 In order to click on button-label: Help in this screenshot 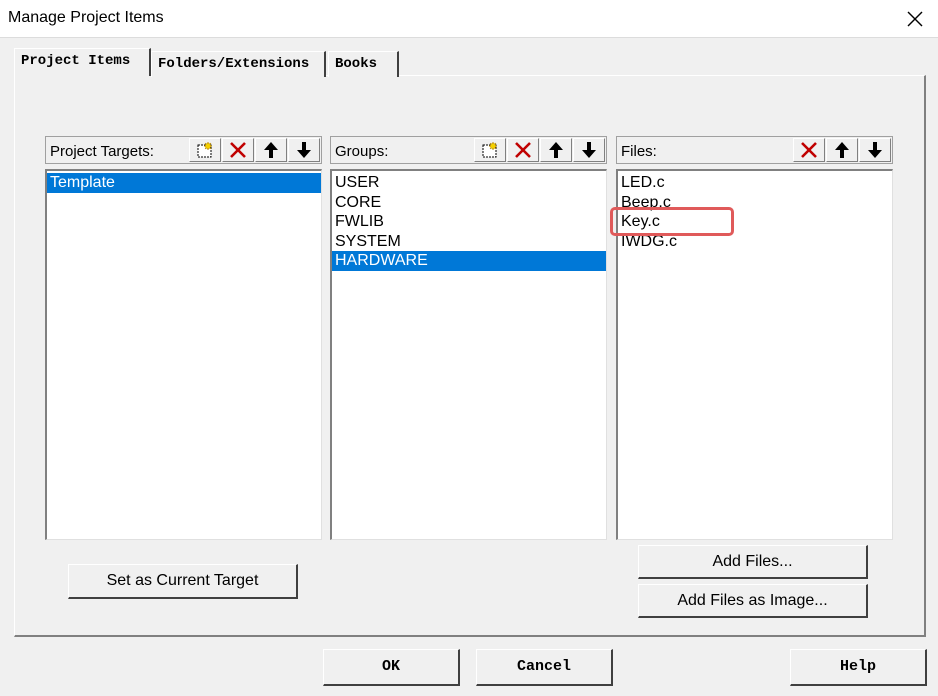, I will do `click(857, 666)`.